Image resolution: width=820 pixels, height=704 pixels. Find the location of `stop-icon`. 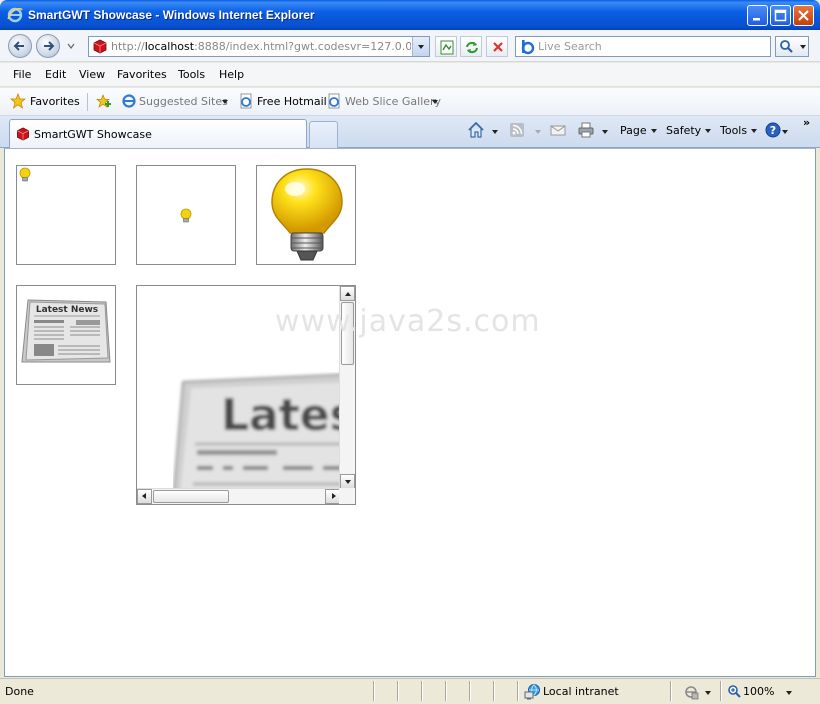

stop-icon is located at coordinates (498, 47).